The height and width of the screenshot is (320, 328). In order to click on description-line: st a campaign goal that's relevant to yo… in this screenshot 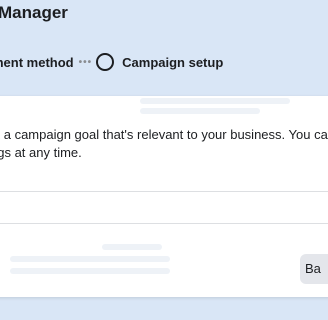, I will do `click(164, 134)`.